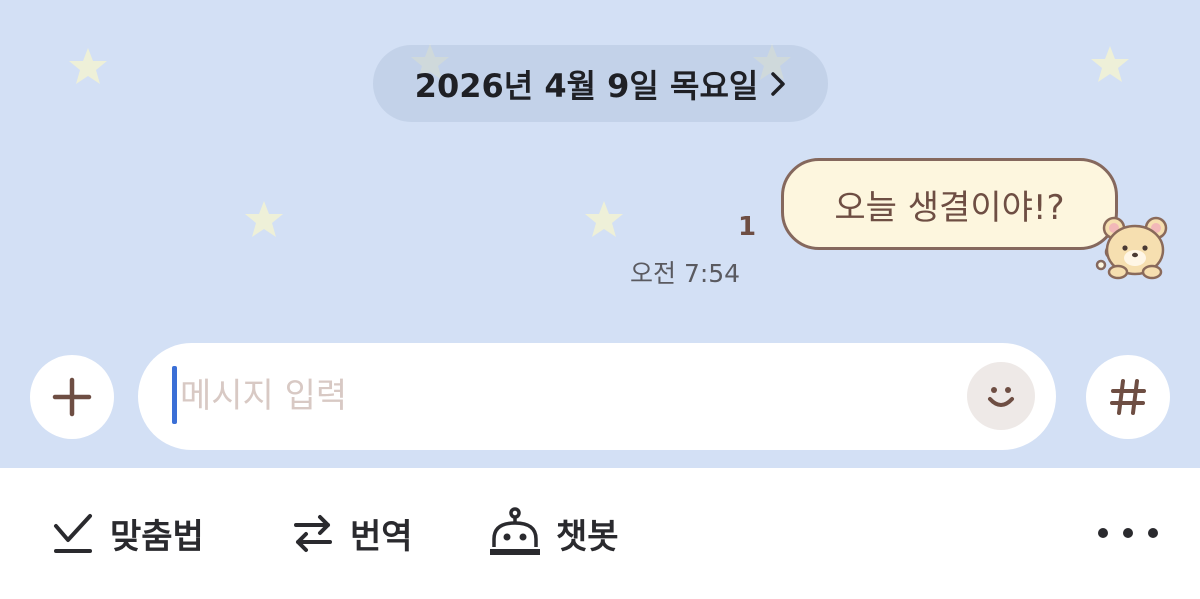  I want to click on message-bubble: 오늘 생결이야!?, so click(949, 204).